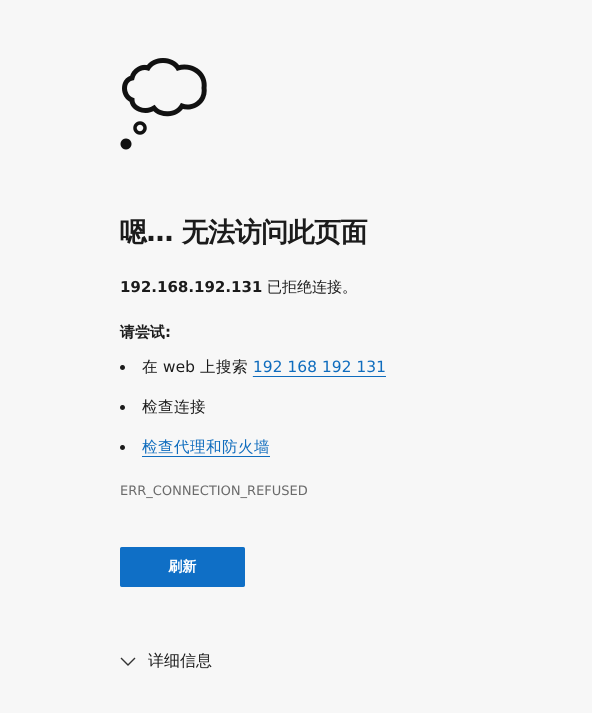 Image resolution: width=592 pixels, height=713 pixels. I want to click on details-toggle: 详细信息, so click(166, 661).